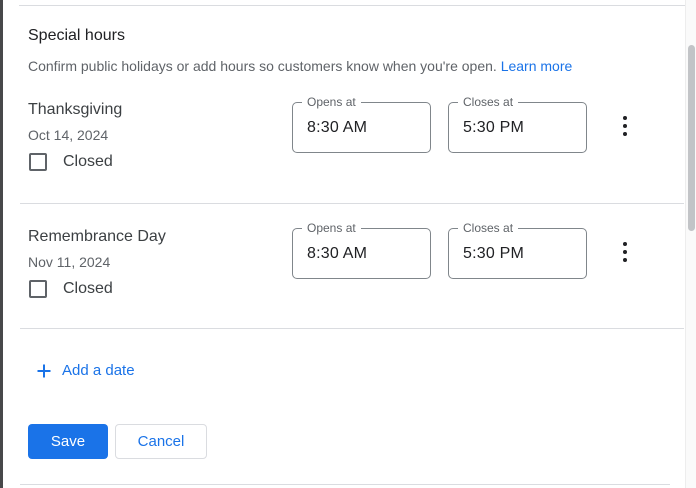 The height and width of the screenshot is (488, 696). I want to click on page-title: Special hours, so click(76, 35).